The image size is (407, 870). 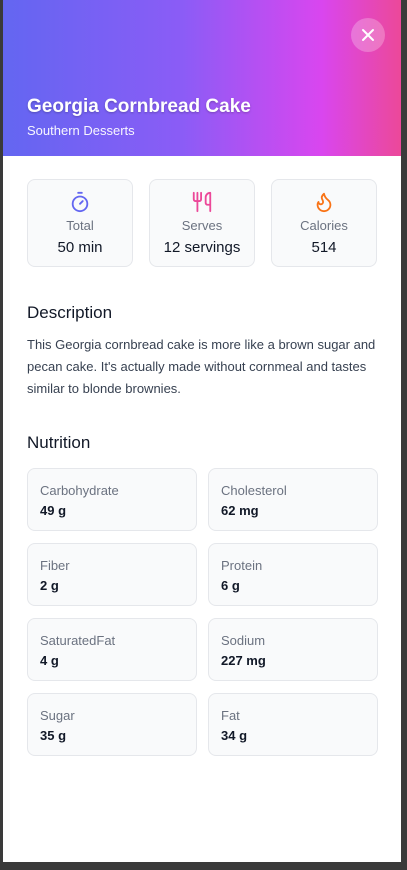 I want to click on stat-label: Calories, so click(x=324, y=225).